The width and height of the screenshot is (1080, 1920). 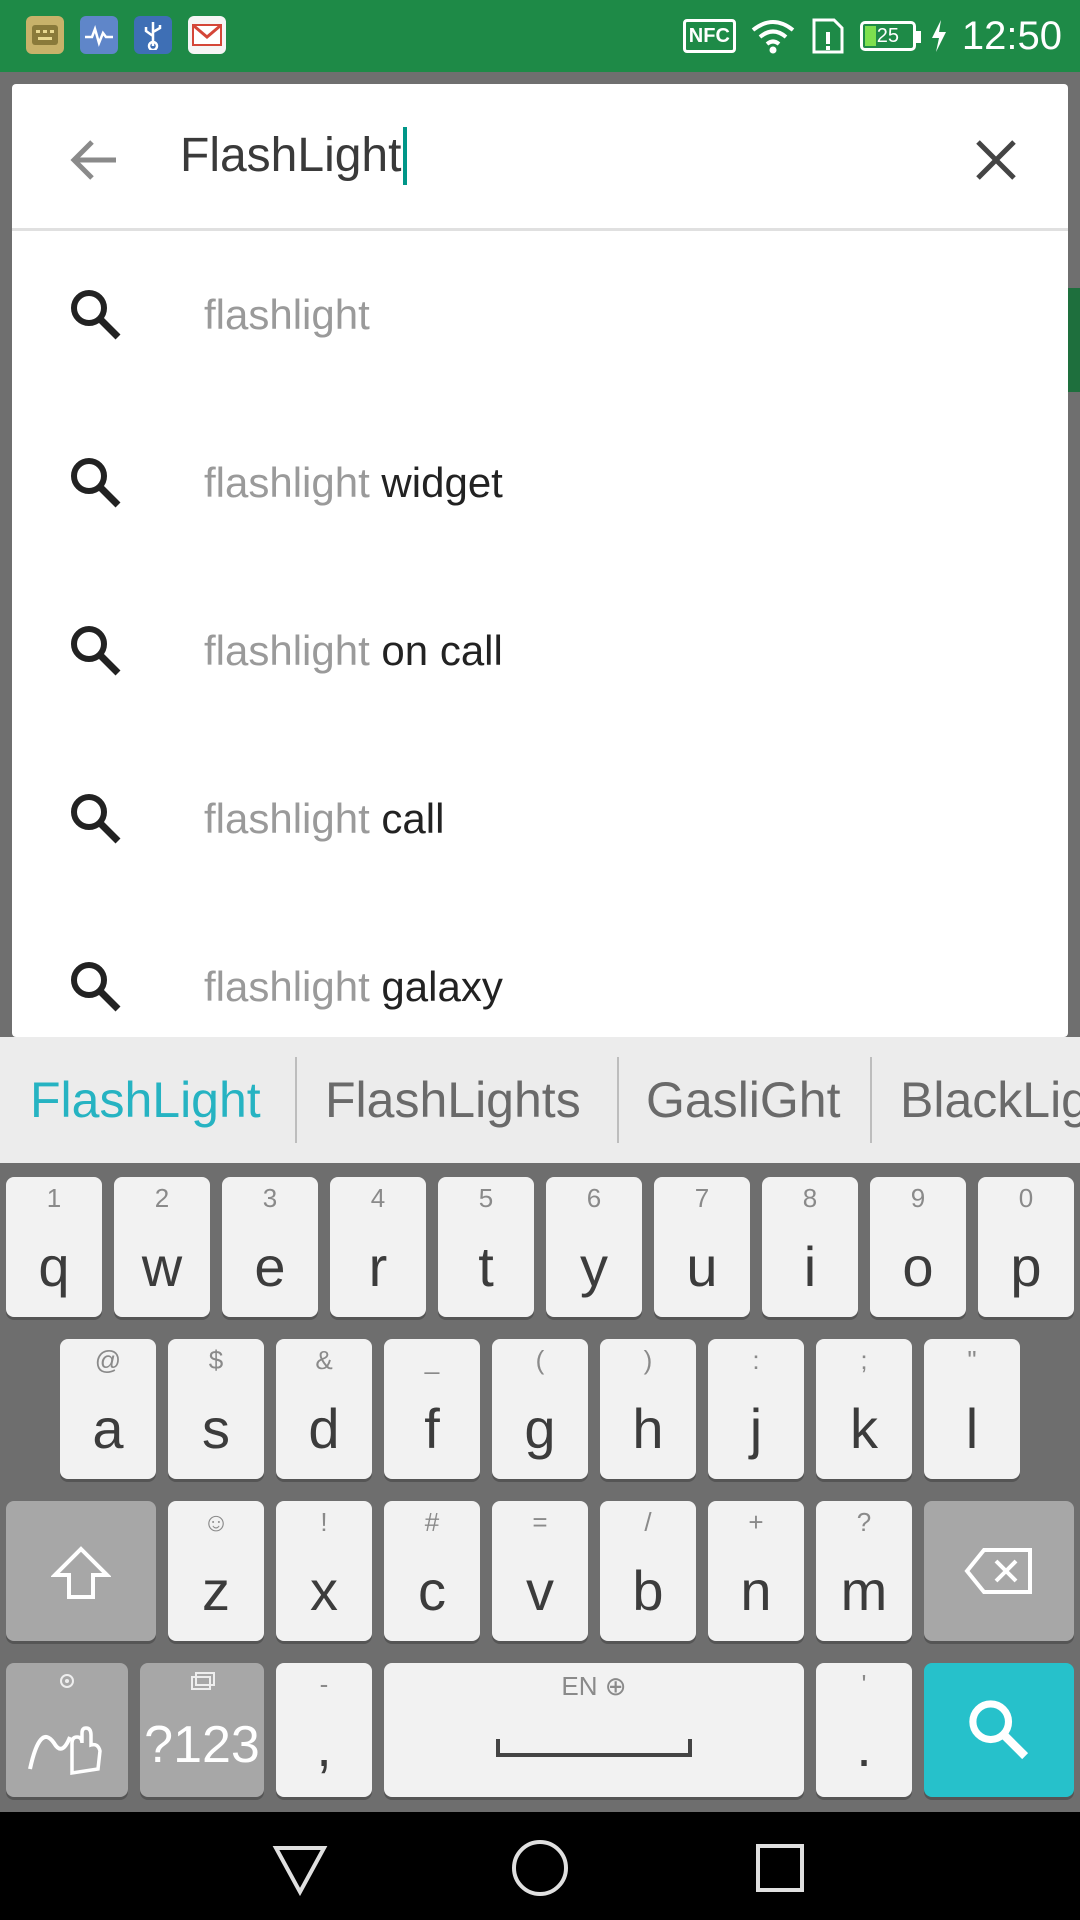 What do you see at coordinates (300, 1868) in the screenshot?
I see `back-triangle-icon` at bounding box center [300, 1868].